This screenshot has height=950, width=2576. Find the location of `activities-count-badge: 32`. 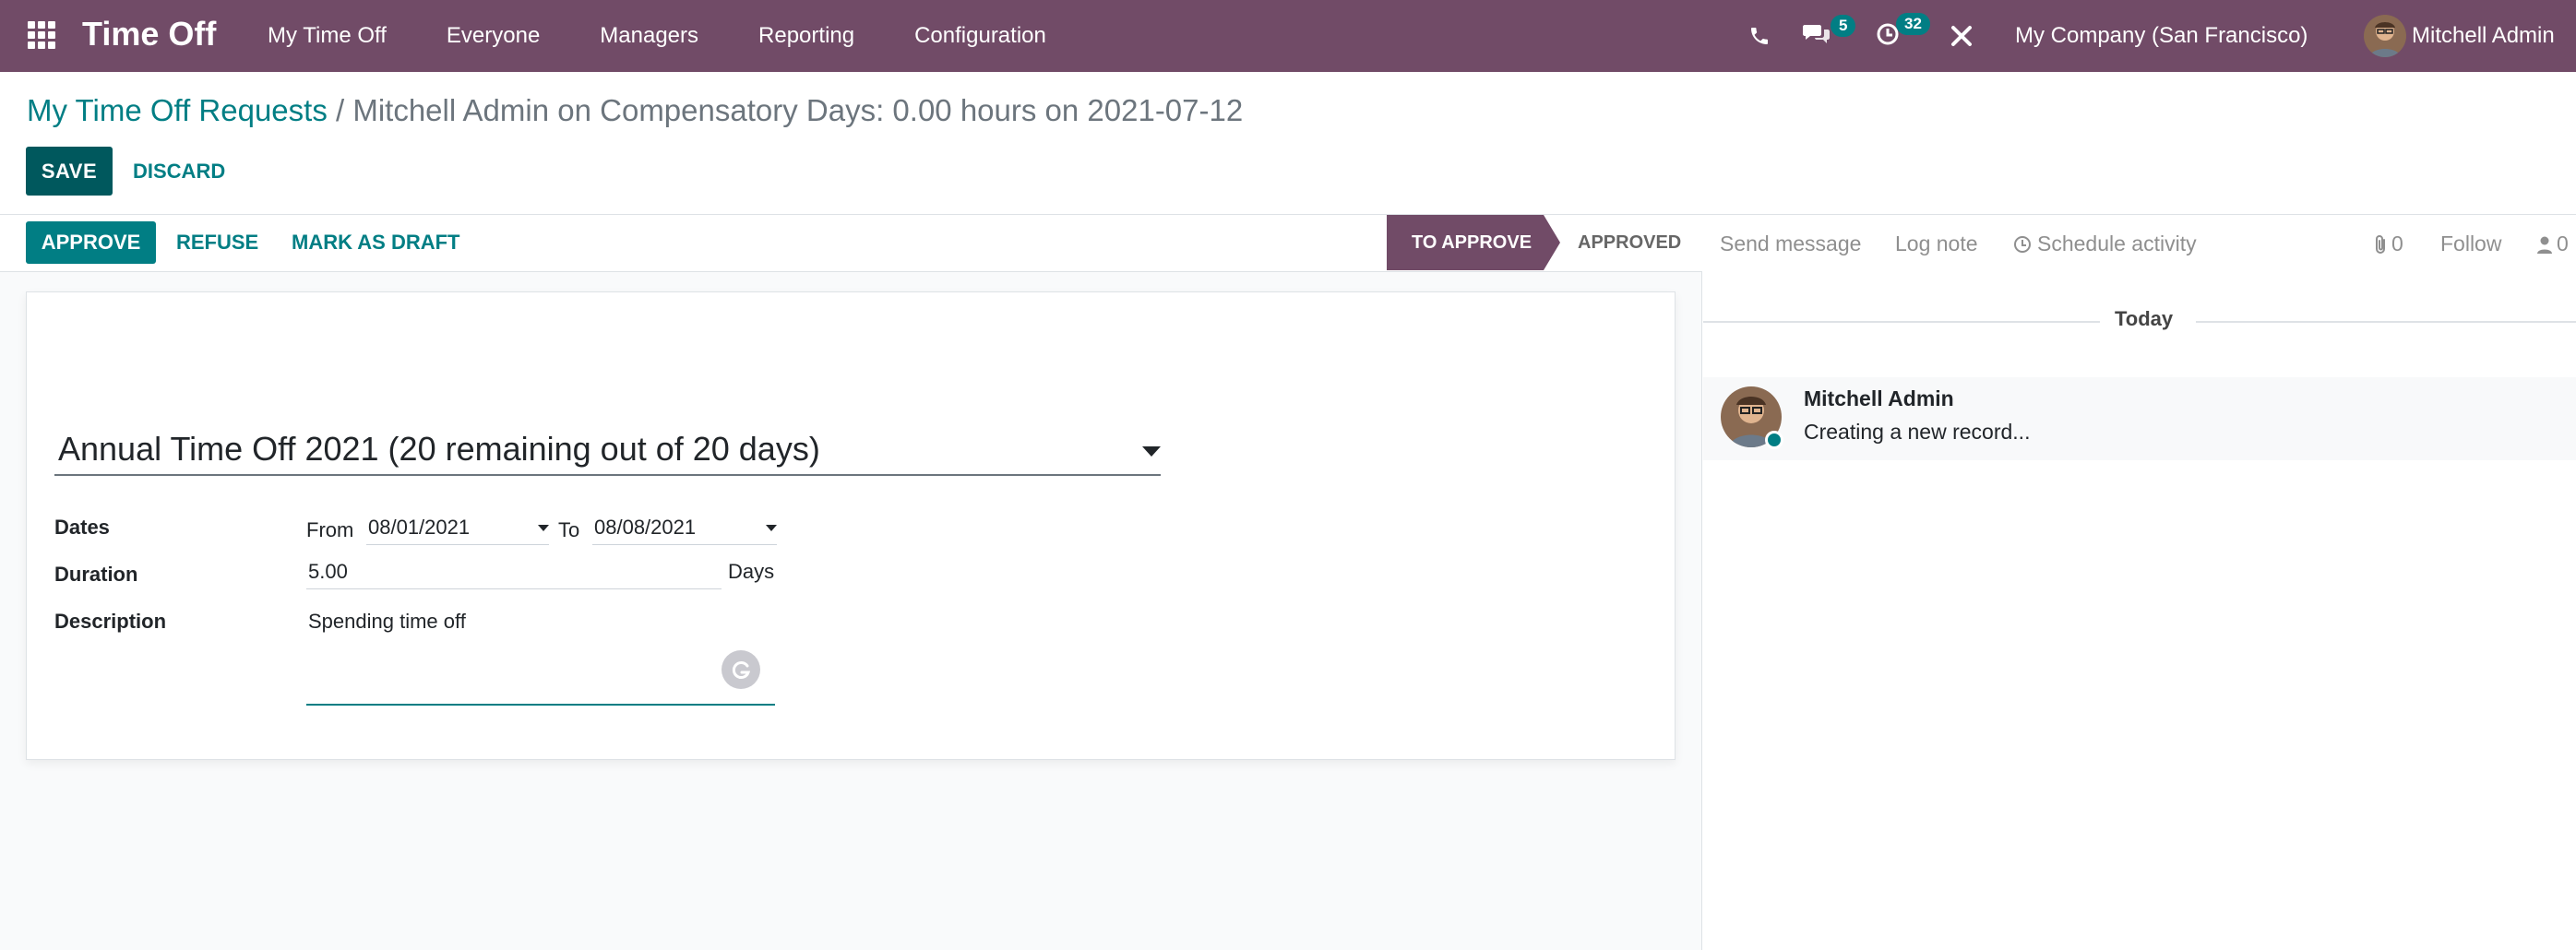

activities-count-badge: 32 is located at coordinates (1913, 24).